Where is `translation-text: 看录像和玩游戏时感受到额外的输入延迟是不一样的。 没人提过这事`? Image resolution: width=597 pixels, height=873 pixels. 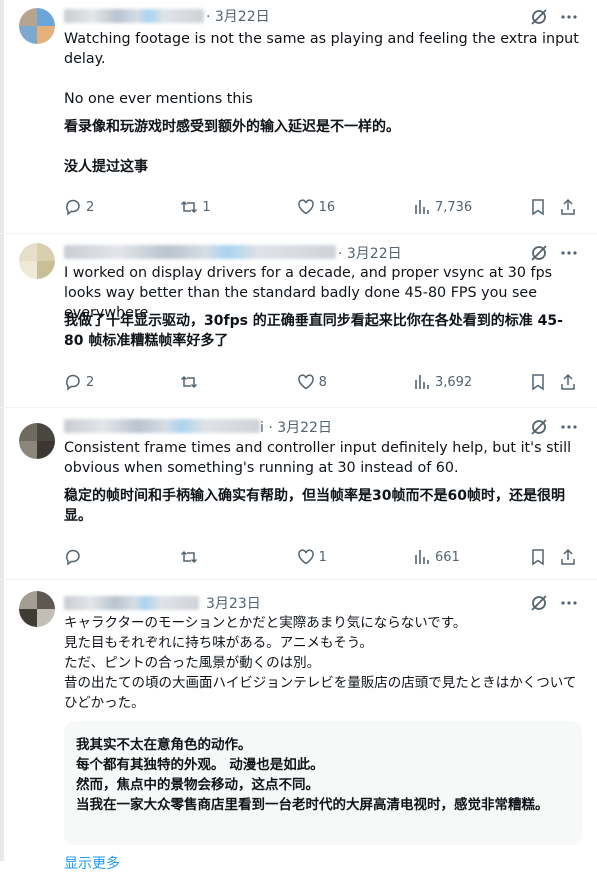
translation-text: 看录像和玩游戏时感受到额外的输入延迟是不一样的。 没人提过这事 is located at coordinates (232, 147).